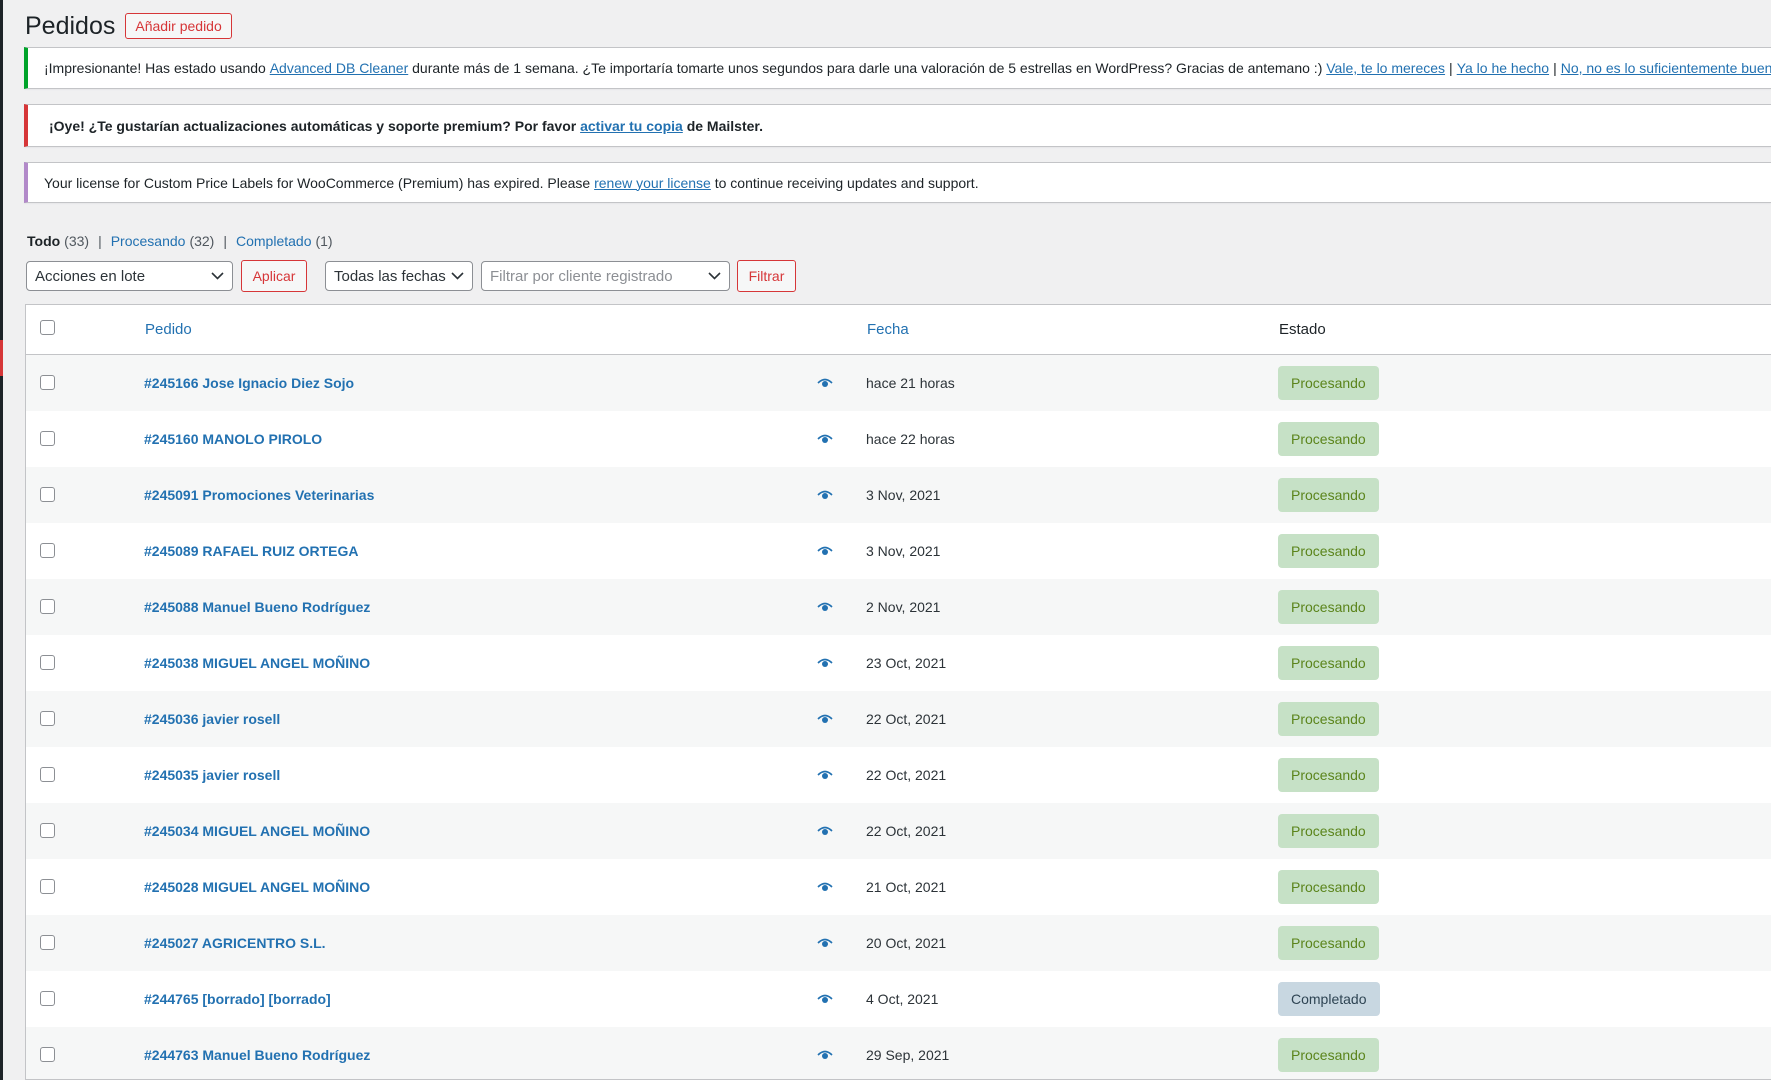 The width and height of the screenshot is (1771, 1080). What do you see at coordinates (1666, 68) in the screenshot?
I see `not-good-enough-link: No, no es lo suficientemente bueno` at bounding box center [1666, 68].